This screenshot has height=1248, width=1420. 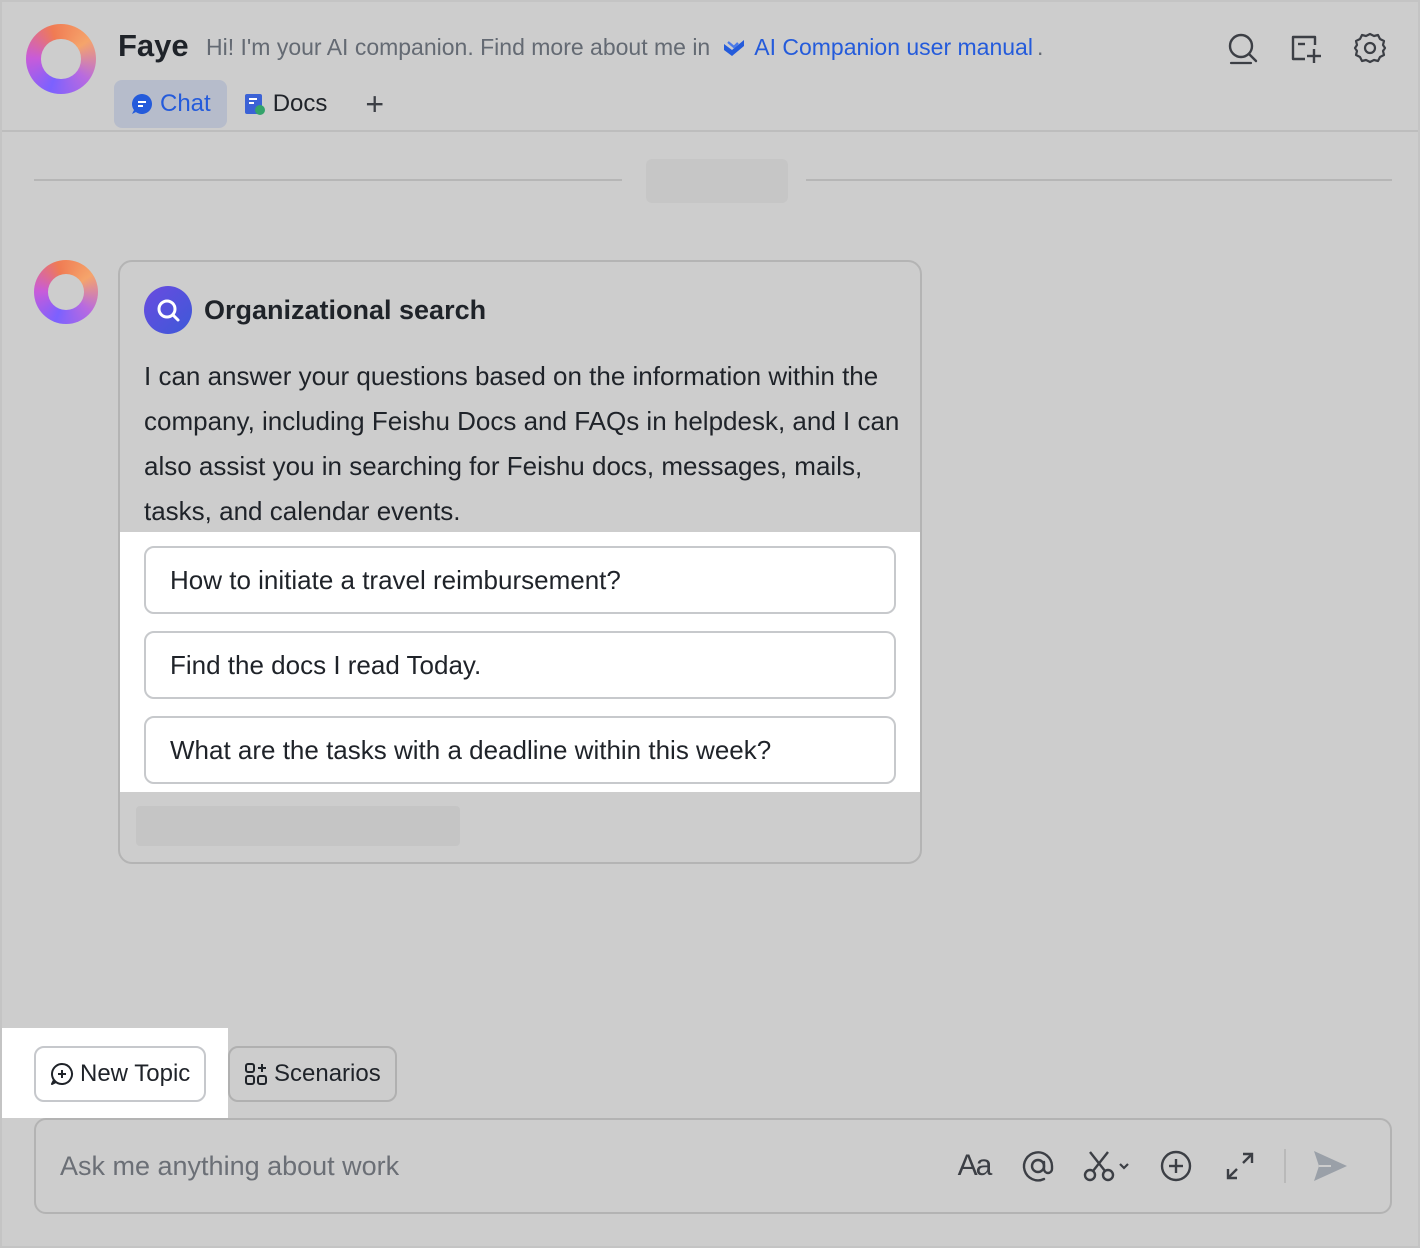 What do you see at coordinates (1099, 180) in the screenshot?
I see `divider-line-right` at bounding box center [1099, 180].